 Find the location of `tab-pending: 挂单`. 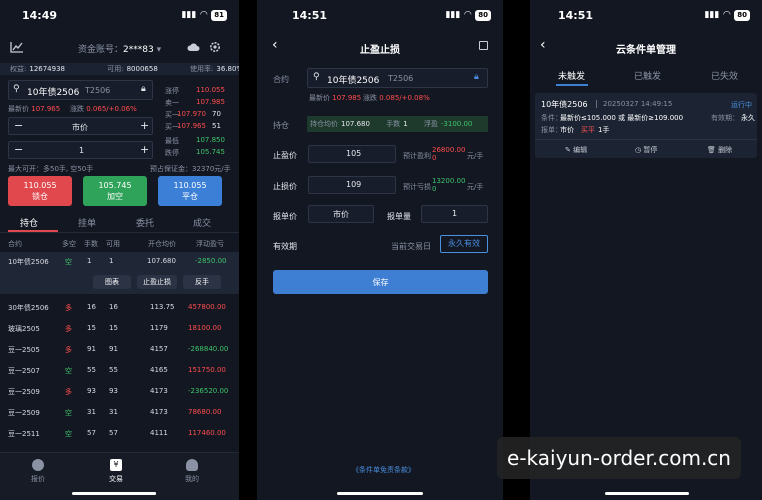

tab-pending: 挂单 is located at coordinates (87, 222).